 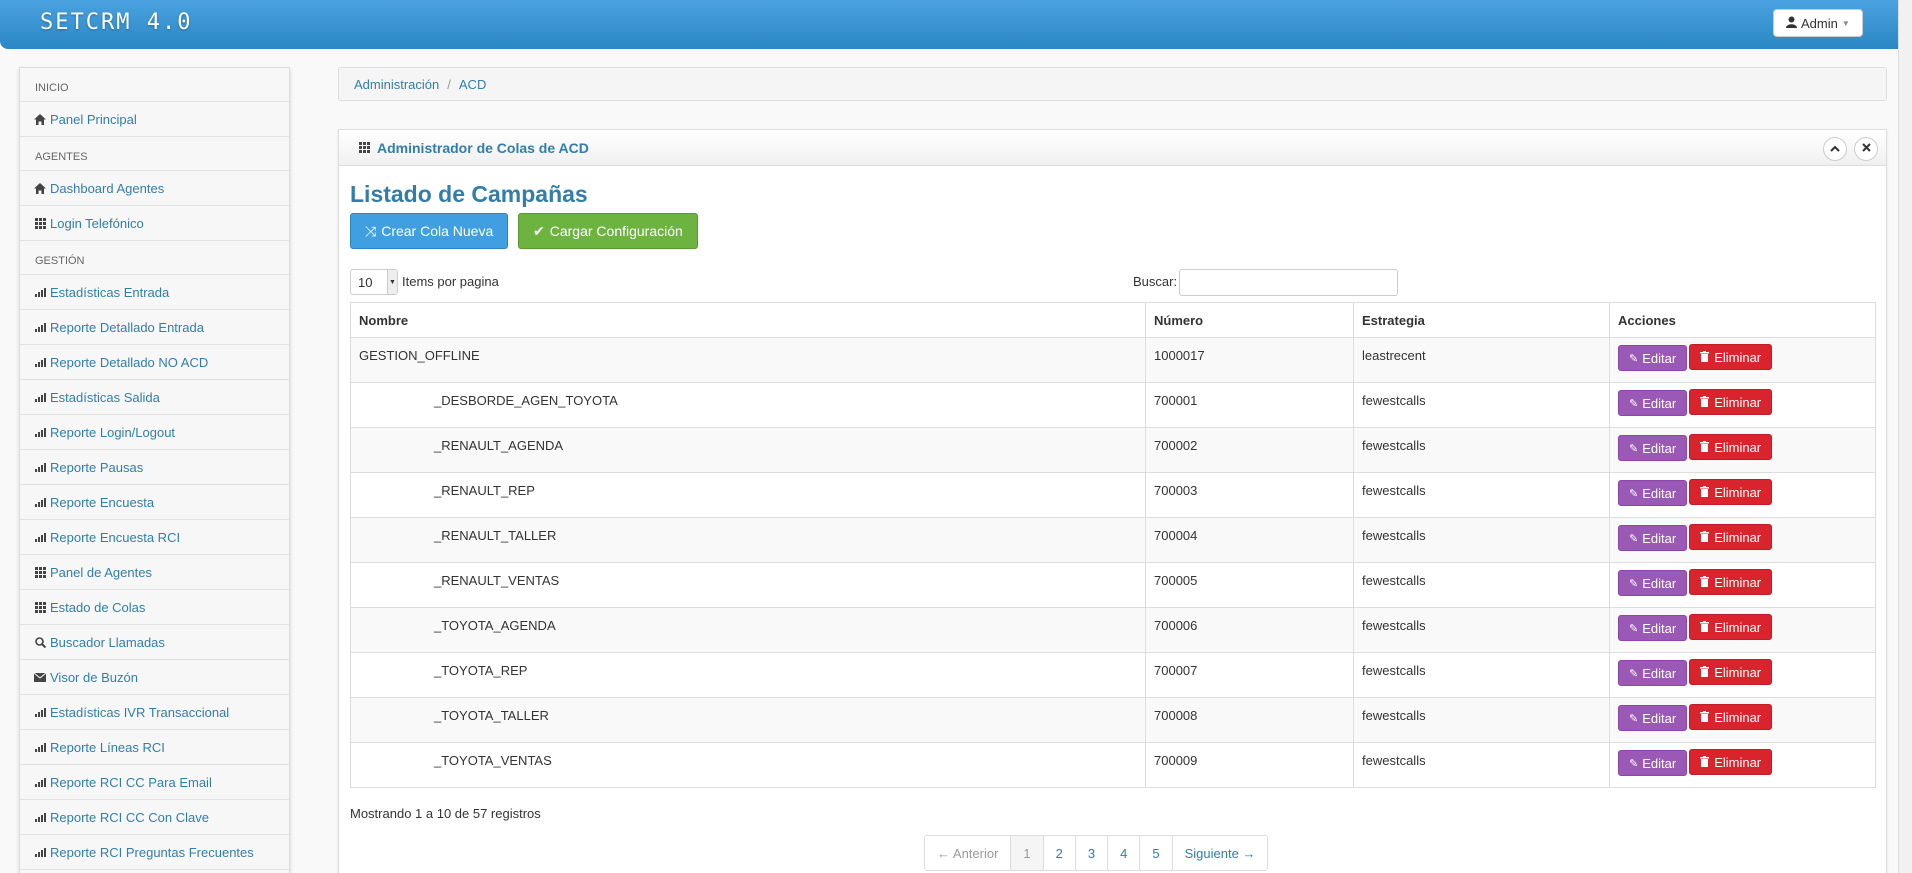 What do you see at coordinates (40, 817) in the screenshot?
I see `bar-chart-icon` at bounding box center [40, 817].